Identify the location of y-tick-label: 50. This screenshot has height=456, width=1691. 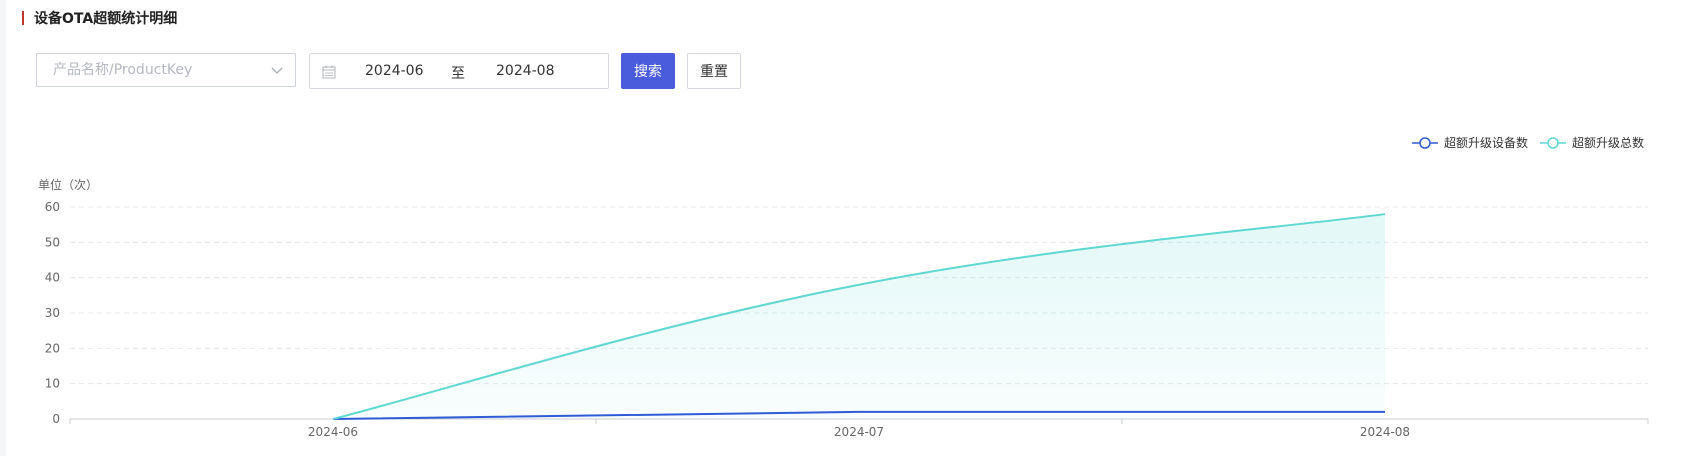
(52, 242).